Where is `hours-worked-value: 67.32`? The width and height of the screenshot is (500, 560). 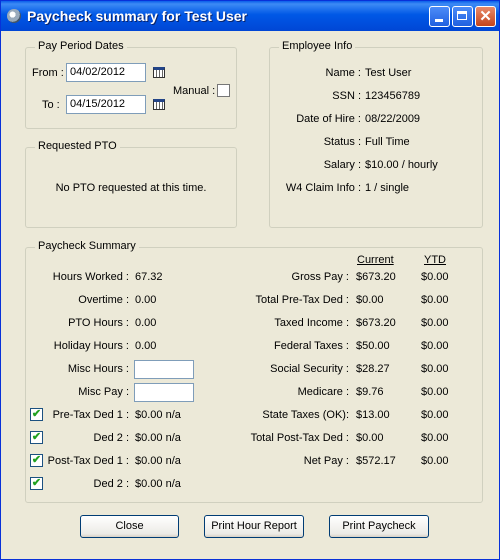
hours-worked-value: 67.32 is located at coordinates (149, 277).